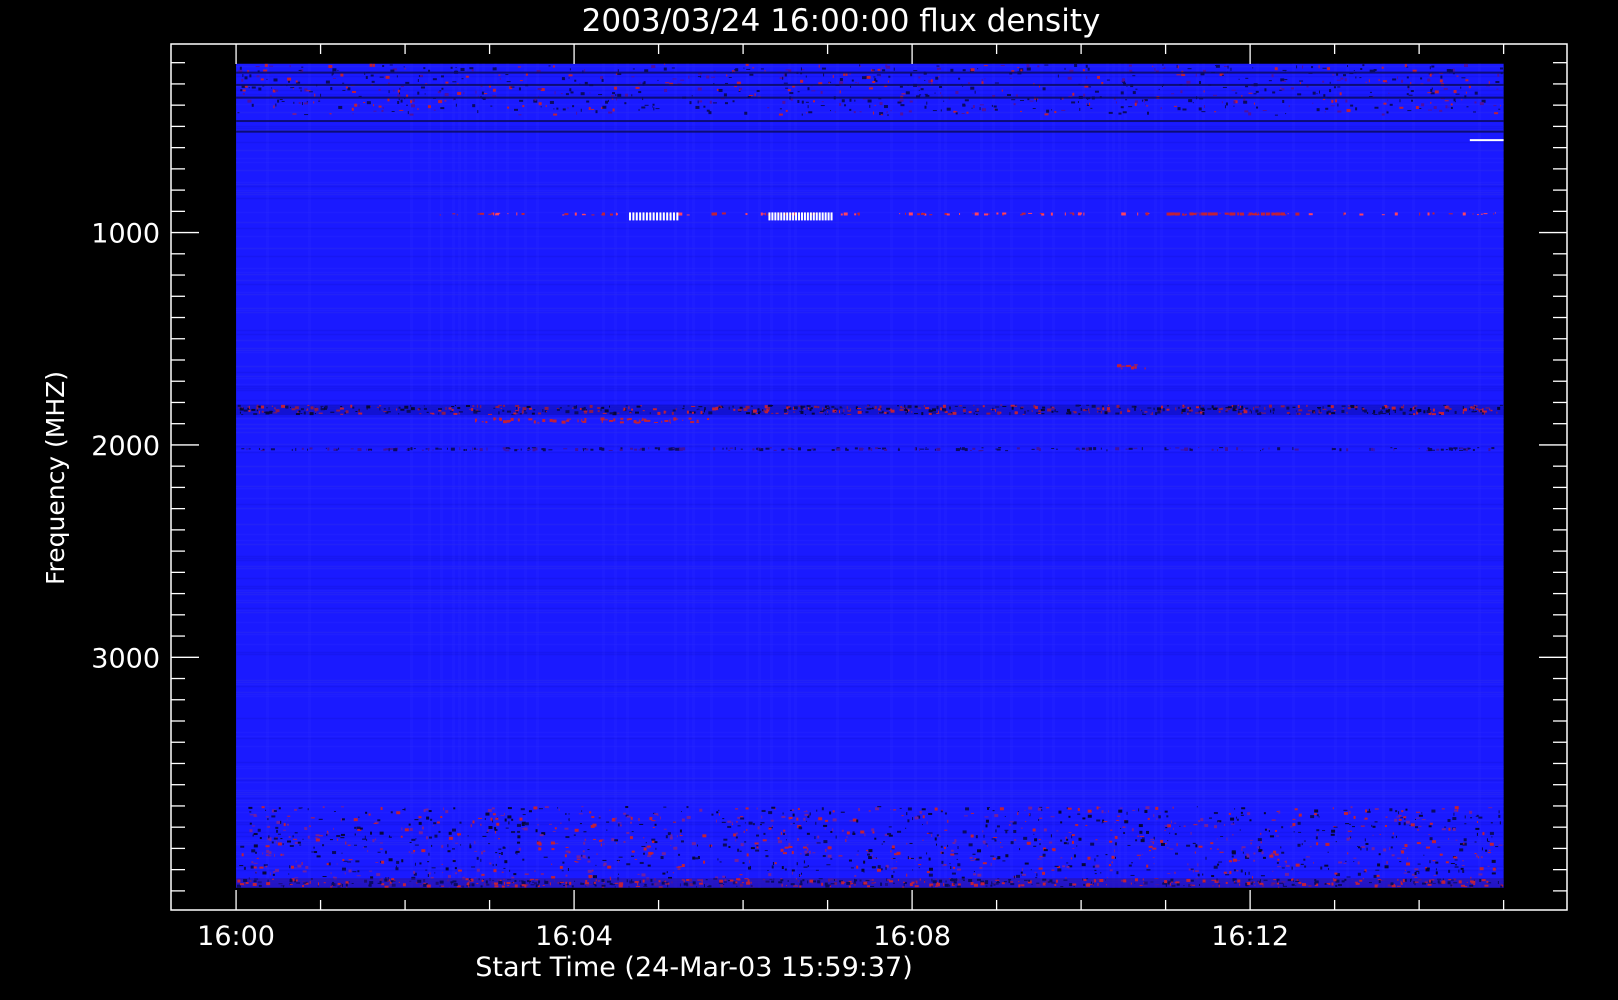  What do you see at coordinates (125, 658) in the screenshot?
I see `y-tick-label: 3000` at bounding box center [125, 658].